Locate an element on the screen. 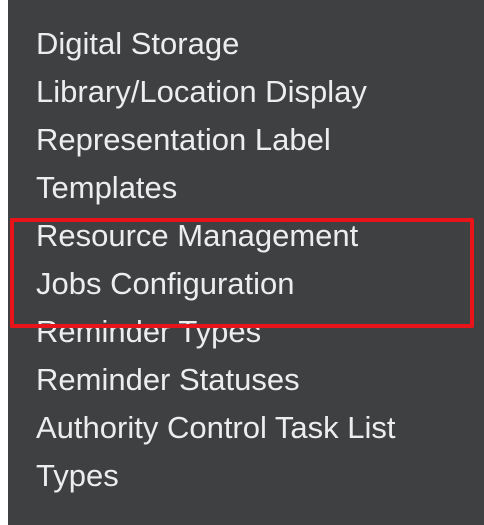 This screenshot has width=484, height=525. menu-item-reminder-statuses: Reminder Statuses is located at coordinates (256, 380).